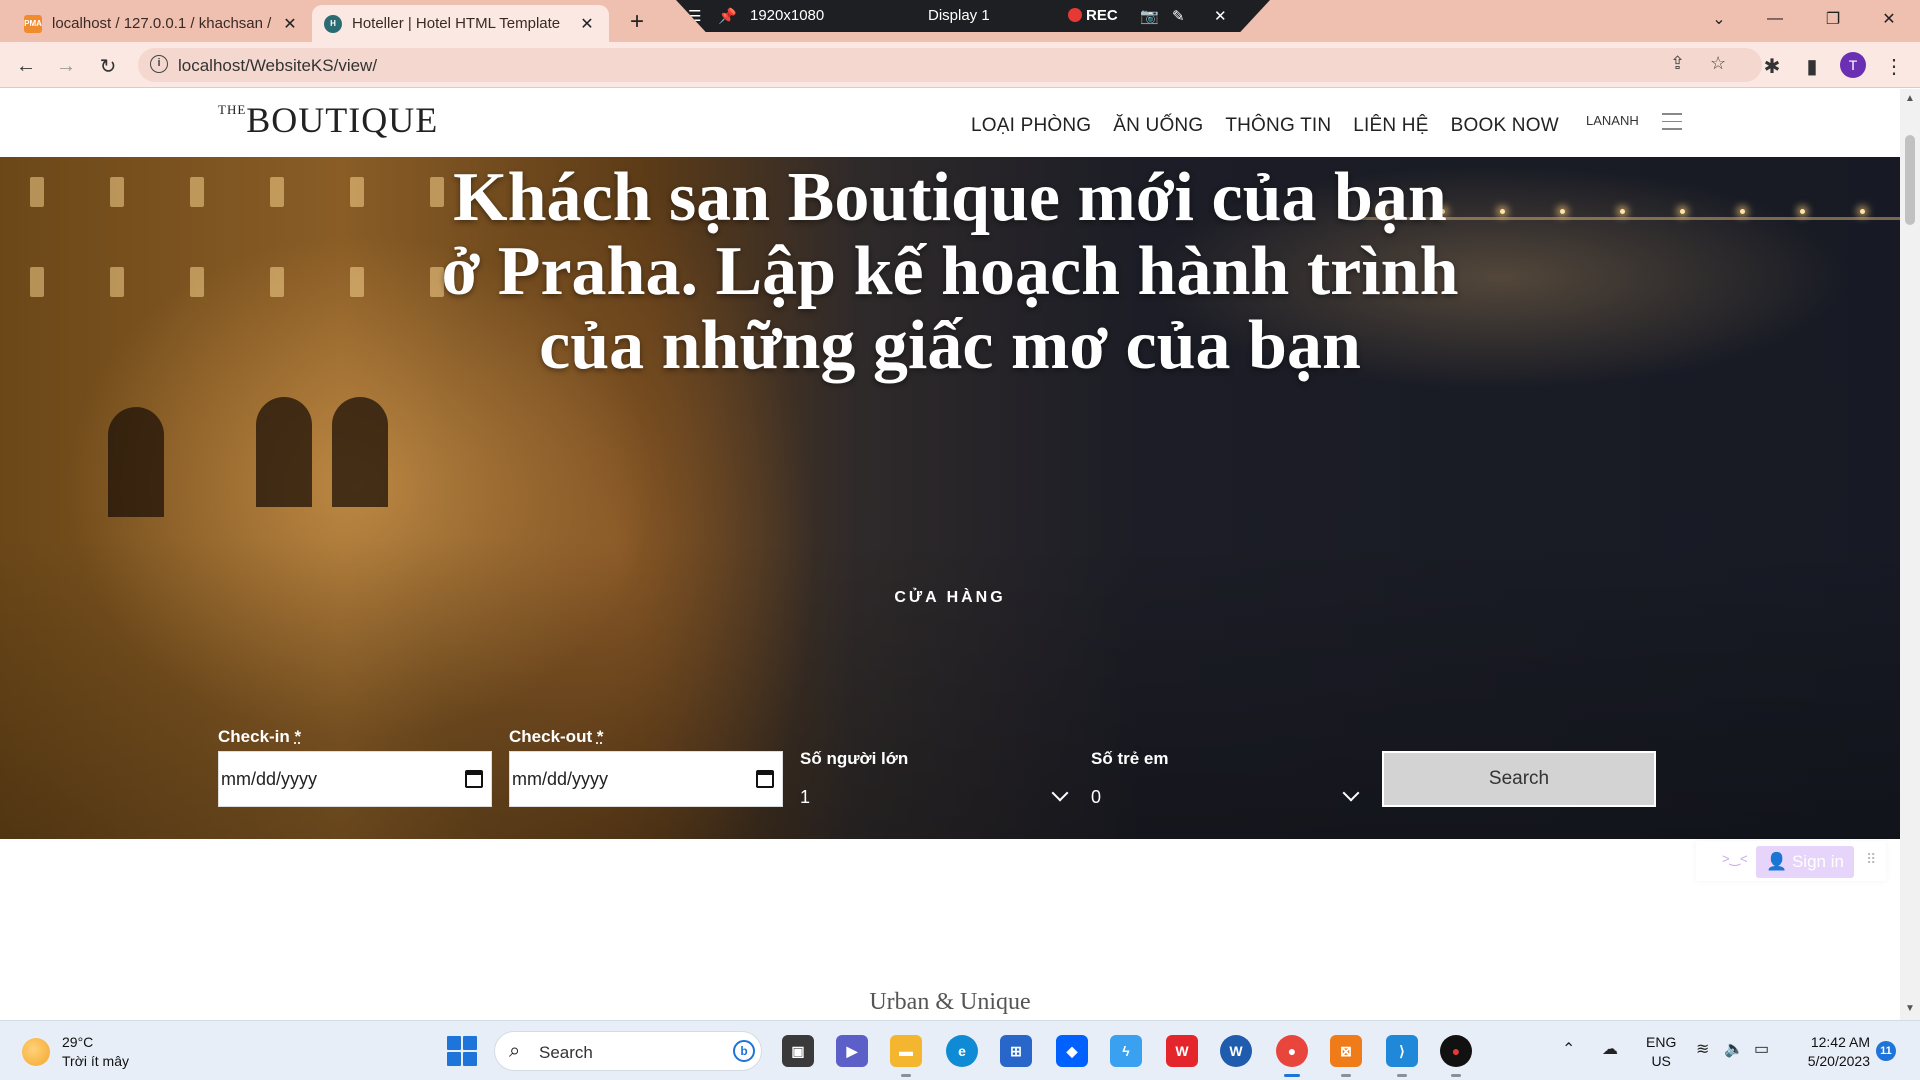  I want to click on vscode-icon: ⟩, so click(1402, 1056).